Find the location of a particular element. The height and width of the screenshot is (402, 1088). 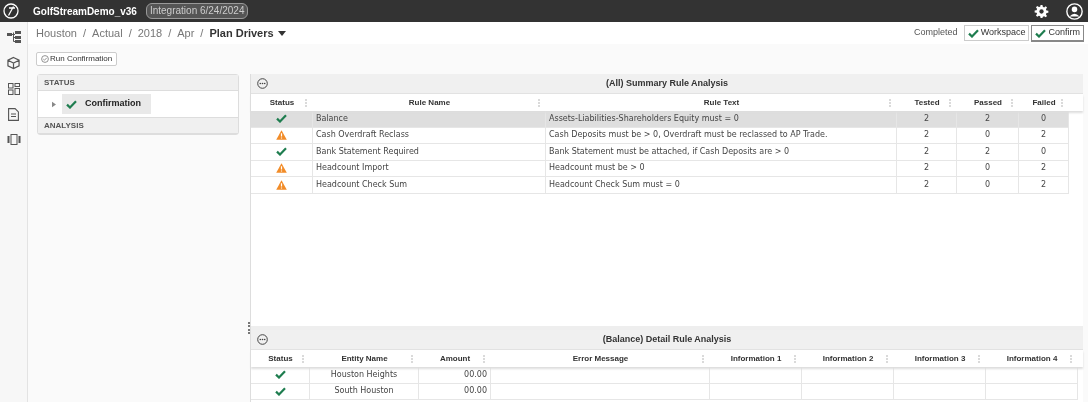

run-confirmation-button: Run Confirmation is located at coordinates (77, 59).